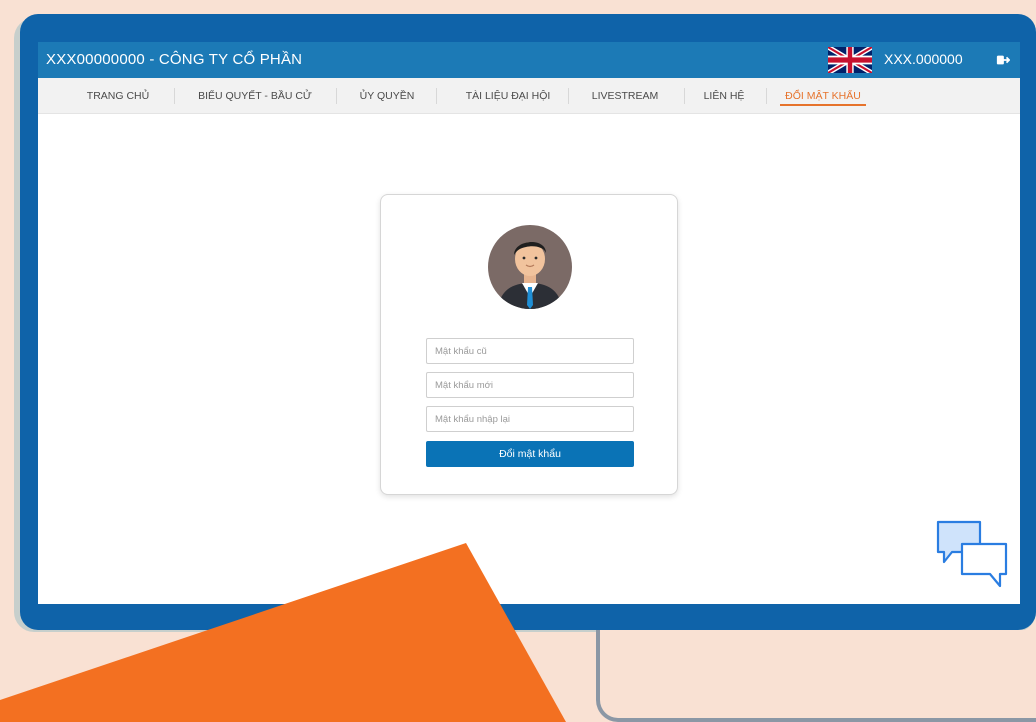 Image resolution: width=1036 pixels, height=722 pixels. What do you see at coordinates (923, 59) in the screenshot?
I see `account-id: XXX.000000` at bounding box center [923, 59].